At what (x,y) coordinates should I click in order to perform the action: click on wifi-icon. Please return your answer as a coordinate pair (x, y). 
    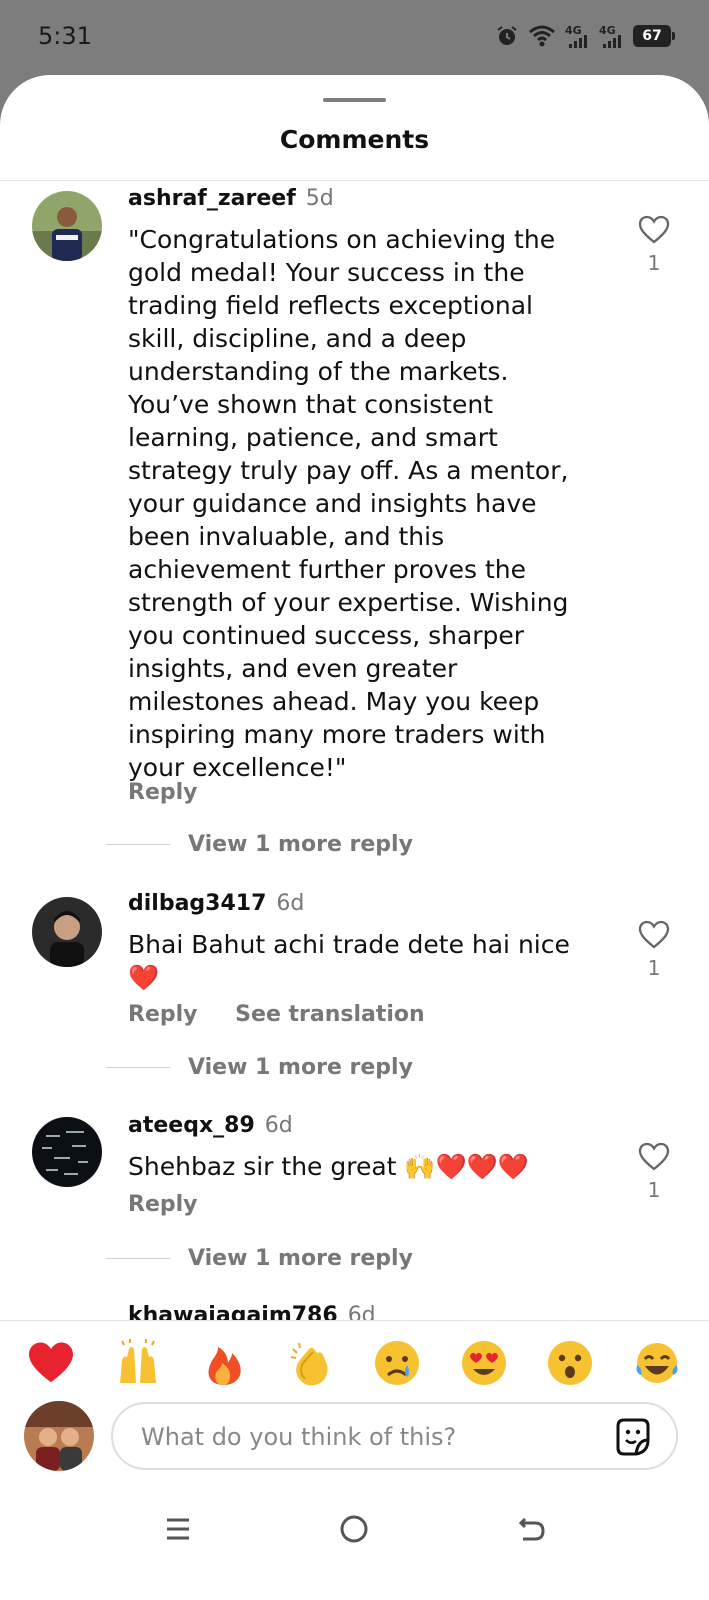
    Looking at the image, I should click on (542, 36).